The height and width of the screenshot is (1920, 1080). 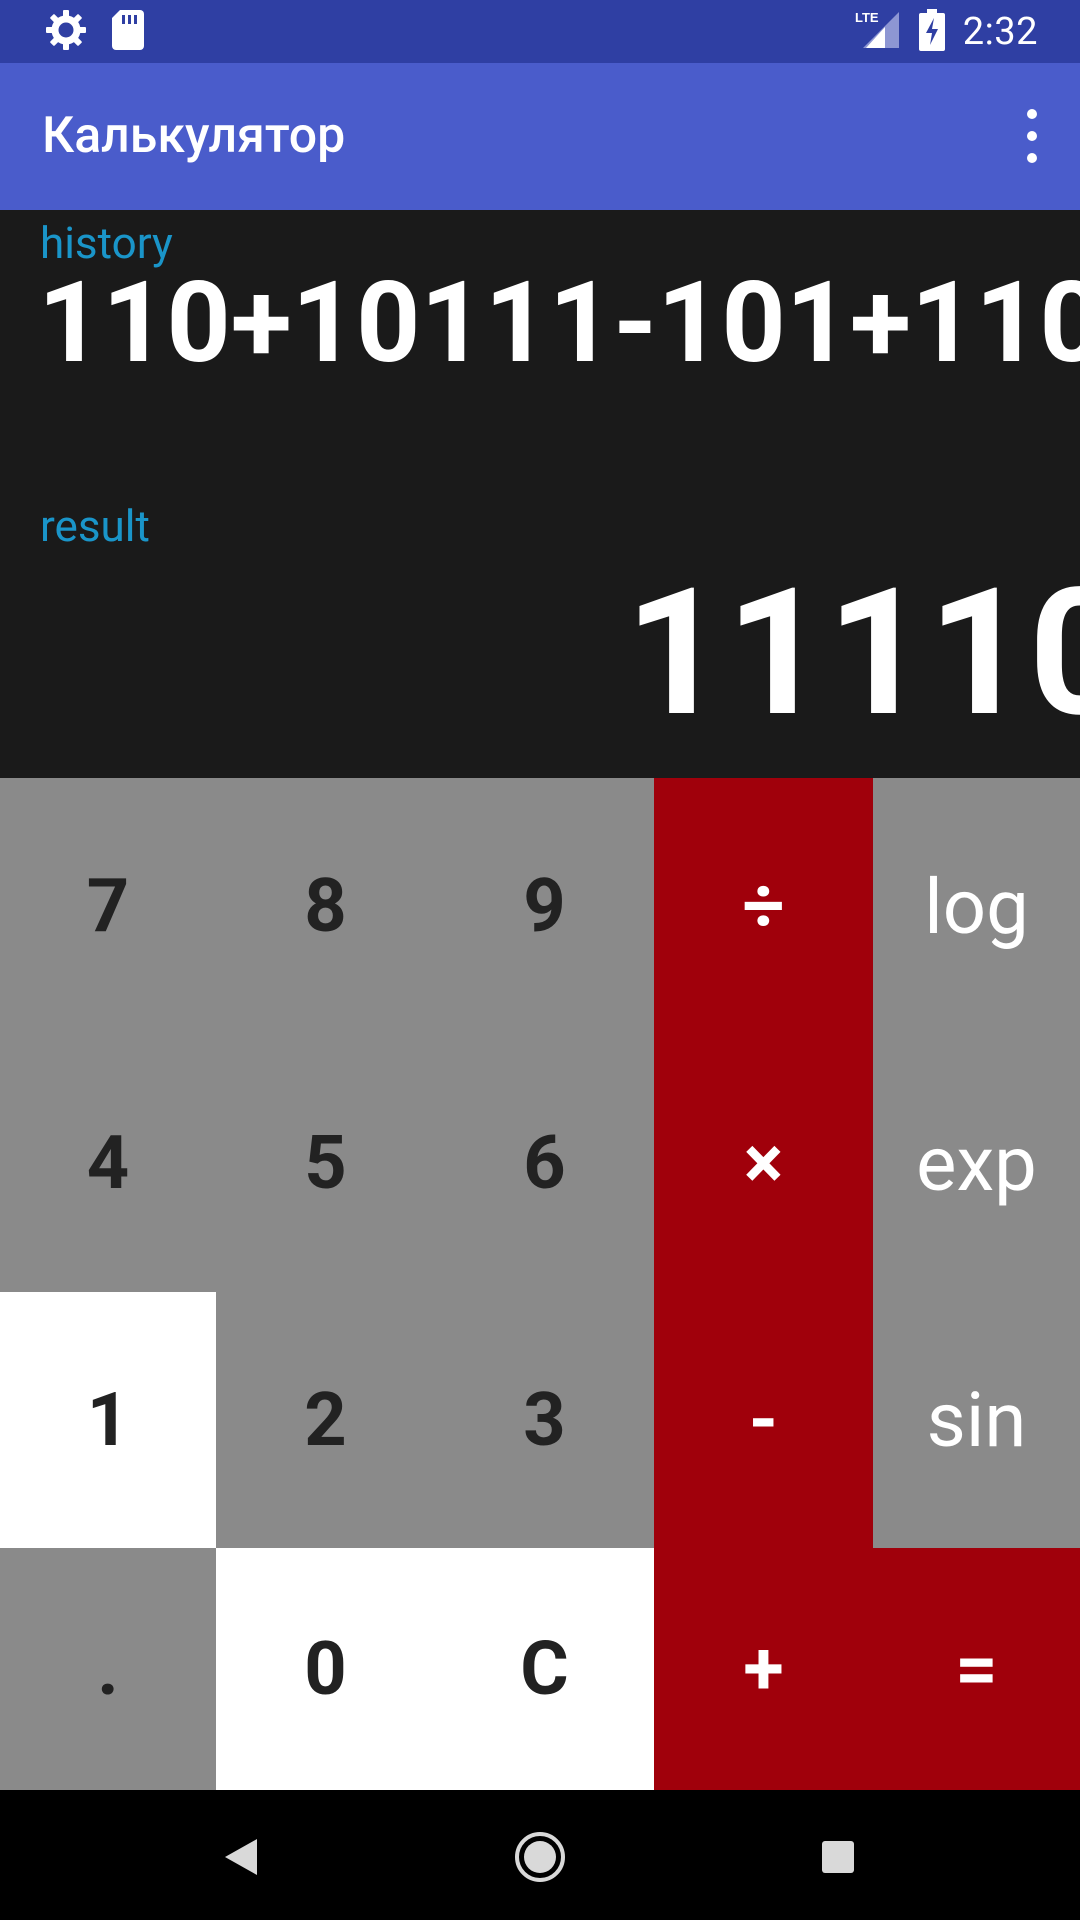 I want to click on sd-card-icon, so click(x=128, y=32).